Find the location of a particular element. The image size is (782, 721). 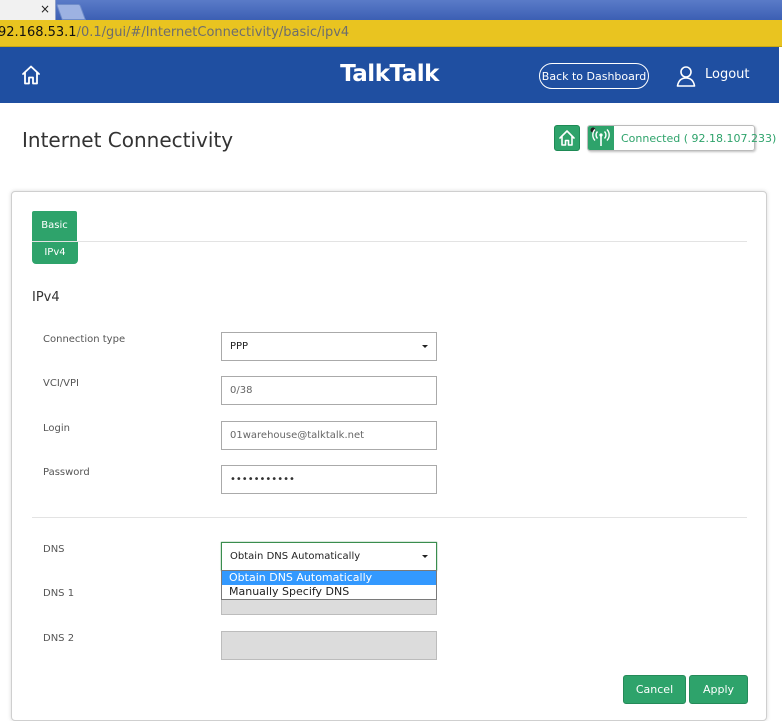

tab-close-icon: × is located at coordinates (45, 9).